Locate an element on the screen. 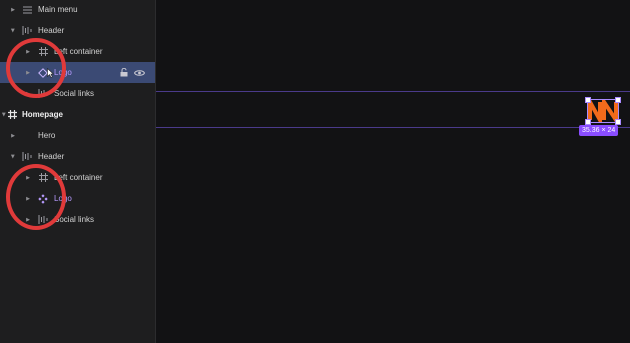  layer-row-hero: ▶ Hero is located at coordinates (77, 135).